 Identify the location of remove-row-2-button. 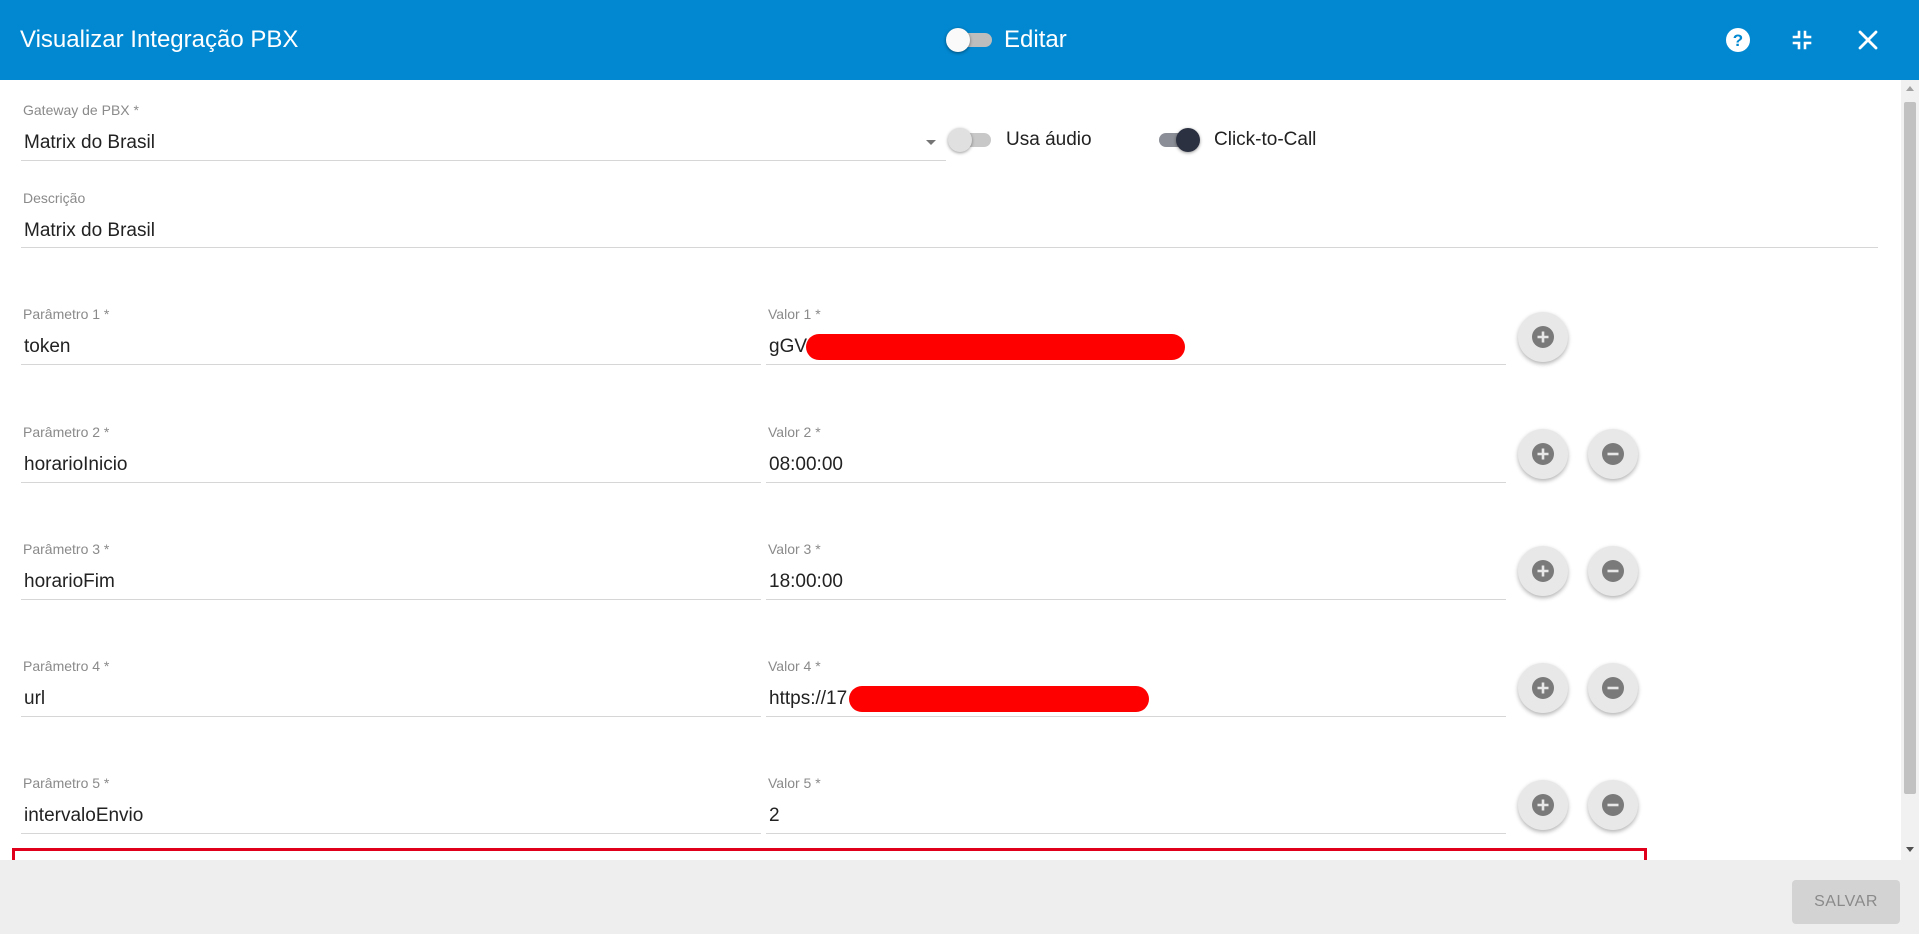
(1613, 454).